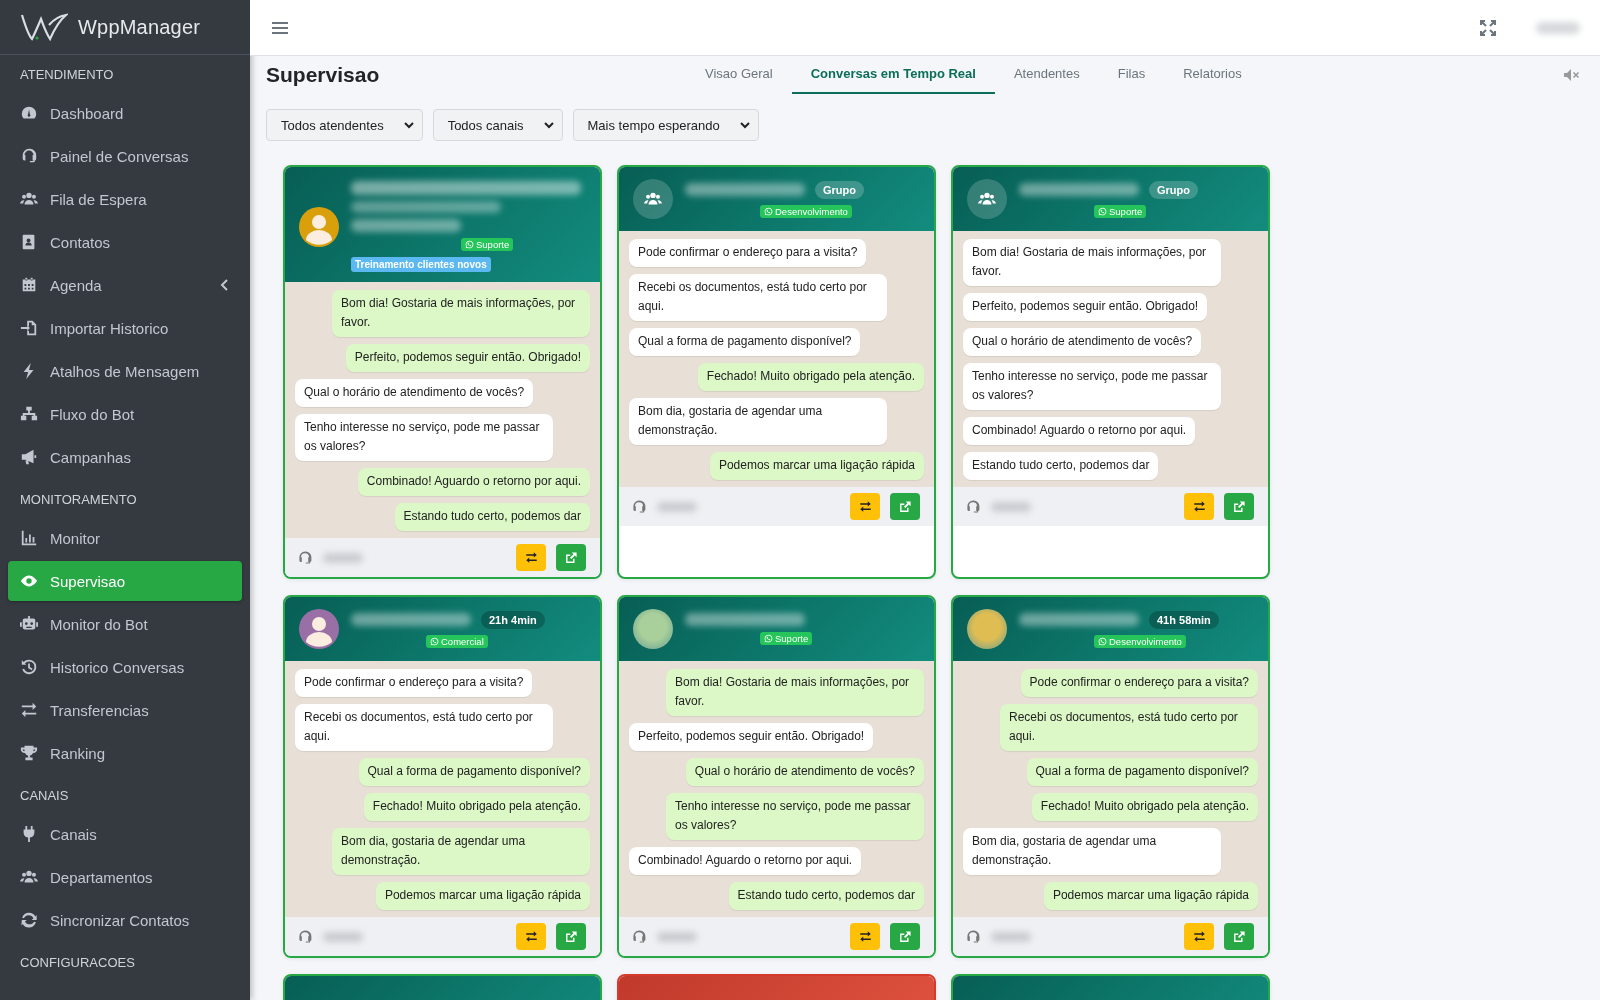 Image resolution: width=1600 pixels, height=1000 pixels. Describe the element at coordinates (29, 457) in the screenshot. I see `megaphone-icon` at that location.